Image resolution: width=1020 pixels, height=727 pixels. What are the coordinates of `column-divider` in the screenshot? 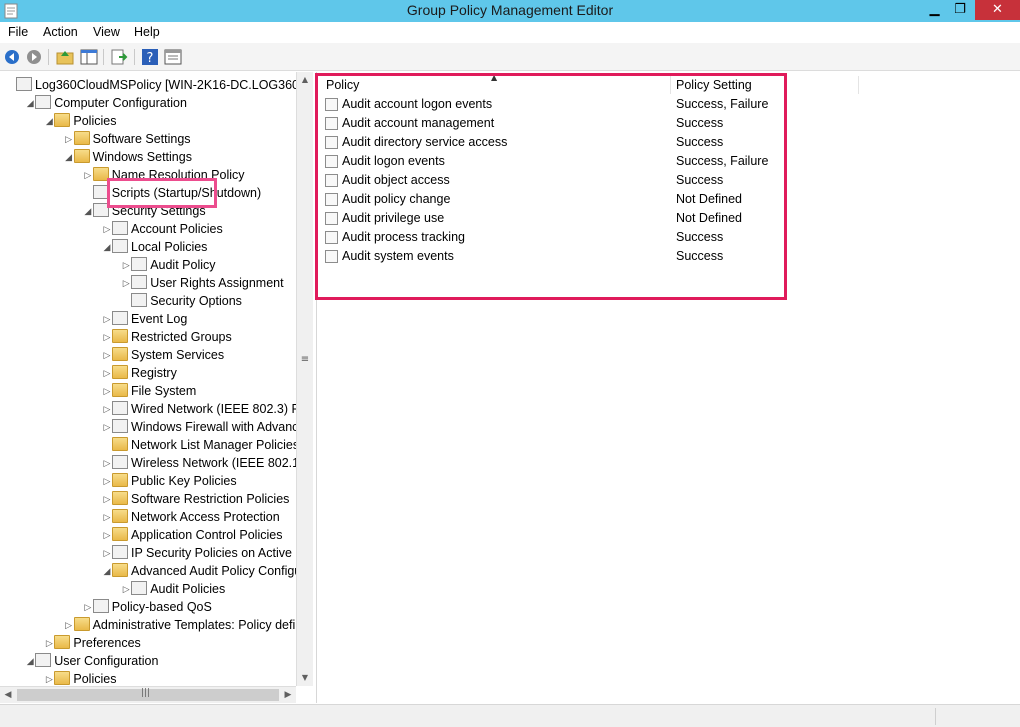 It's located at (858, 85).